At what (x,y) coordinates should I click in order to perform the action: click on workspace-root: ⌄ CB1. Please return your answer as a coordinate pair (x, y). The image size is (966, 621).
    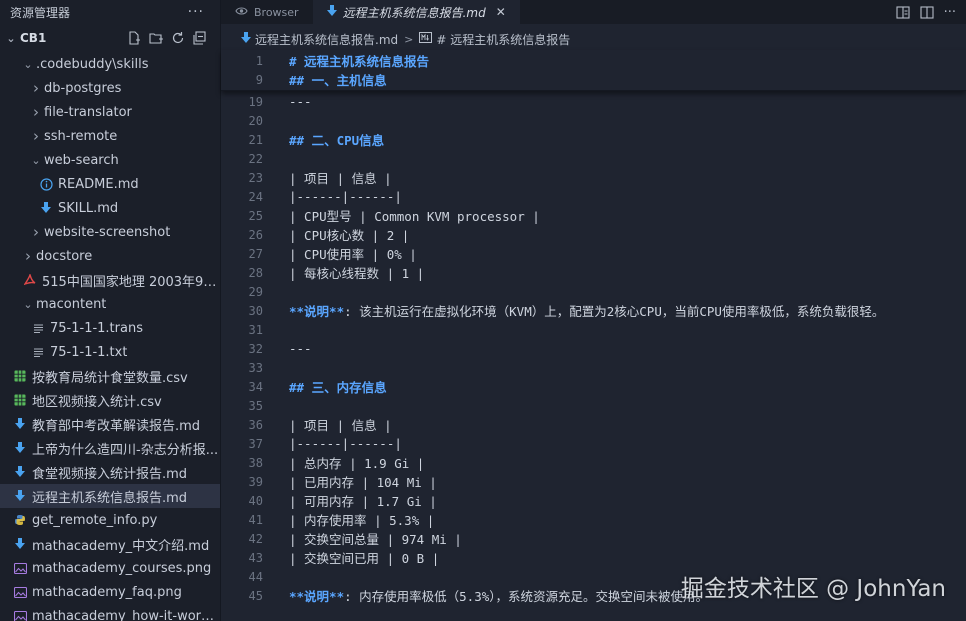
    Looking at the image, I should click on (110, 38).